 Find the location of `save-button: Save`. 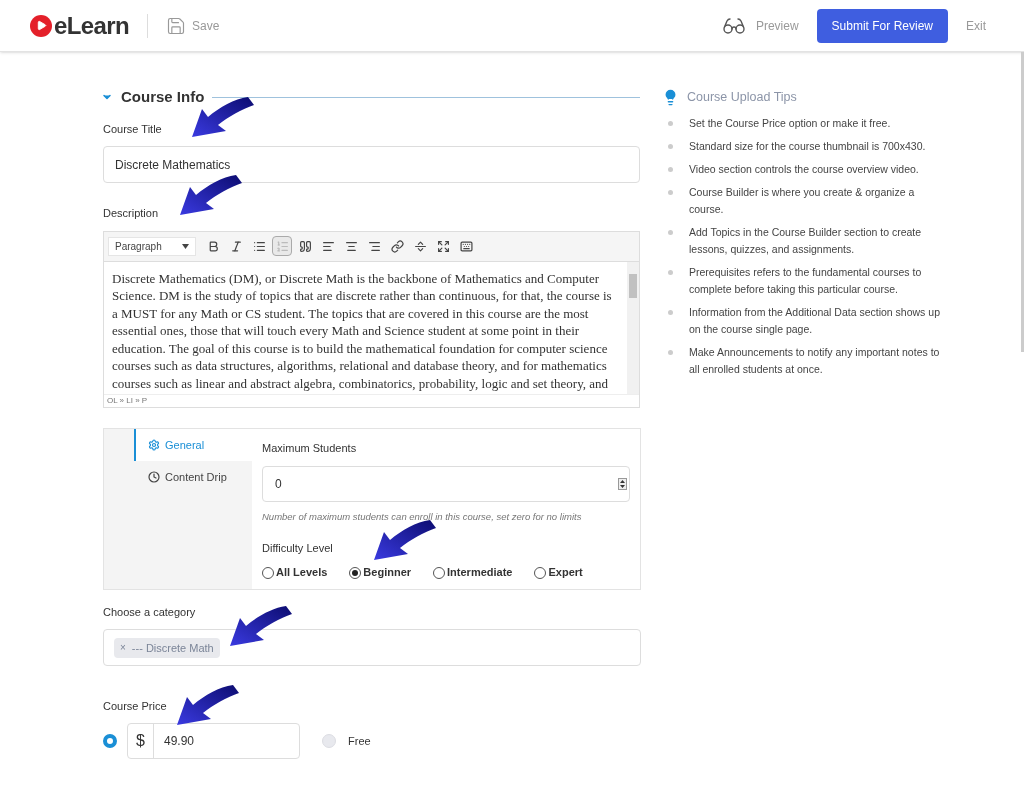

save-button: Save is located at coordinates (193, 25).